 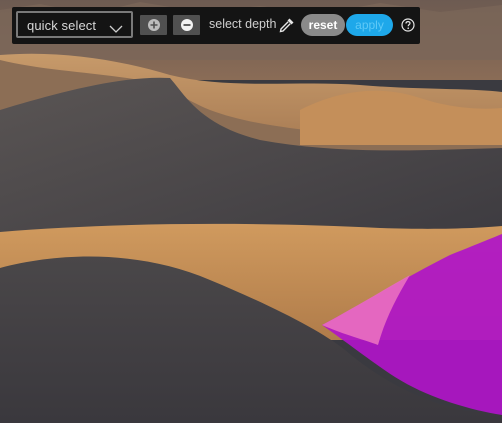 What do you see at coordinates (116, 29) in the screenshot?
I see `chevron-down-icon` at bounding box center [116, 29].